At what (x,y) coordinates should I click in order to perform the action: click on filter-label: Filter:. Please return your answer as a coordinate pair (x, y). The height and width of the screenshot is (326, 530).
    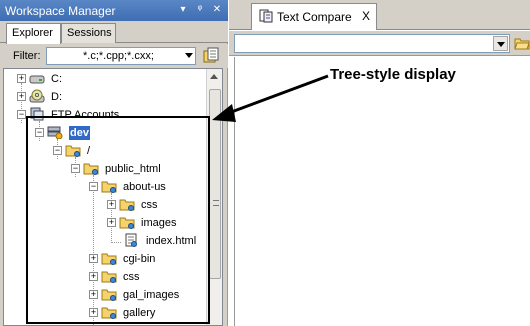
    Looking at the image, I should click on (27, 56).